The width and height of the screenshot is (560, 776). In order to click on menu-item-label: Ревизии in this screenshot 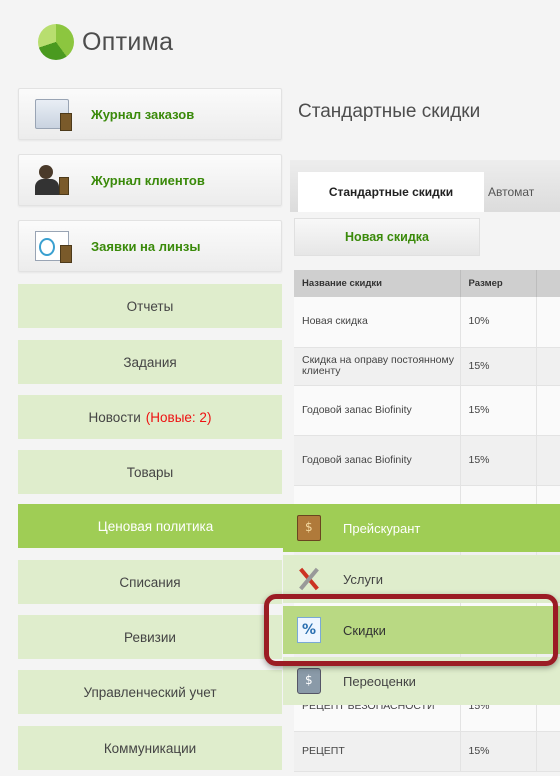, I will do `click(150, 637)`.